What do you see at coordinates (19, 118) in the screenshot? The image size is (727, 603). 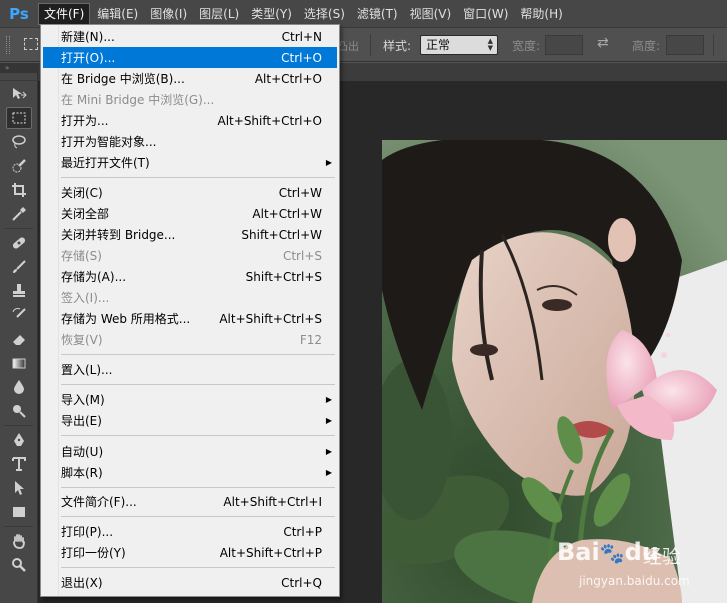 I see `rectangular-marquee-tool-icon` at bounding box center [19, 118].